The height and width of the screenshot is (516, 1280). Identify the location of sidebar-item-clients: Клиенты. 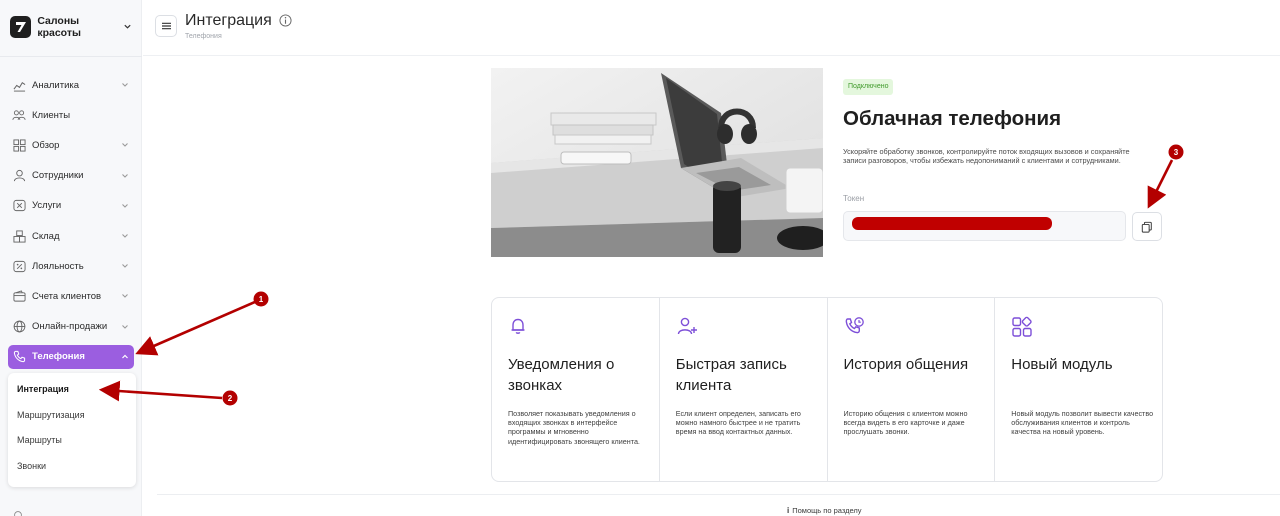
(71, 115).